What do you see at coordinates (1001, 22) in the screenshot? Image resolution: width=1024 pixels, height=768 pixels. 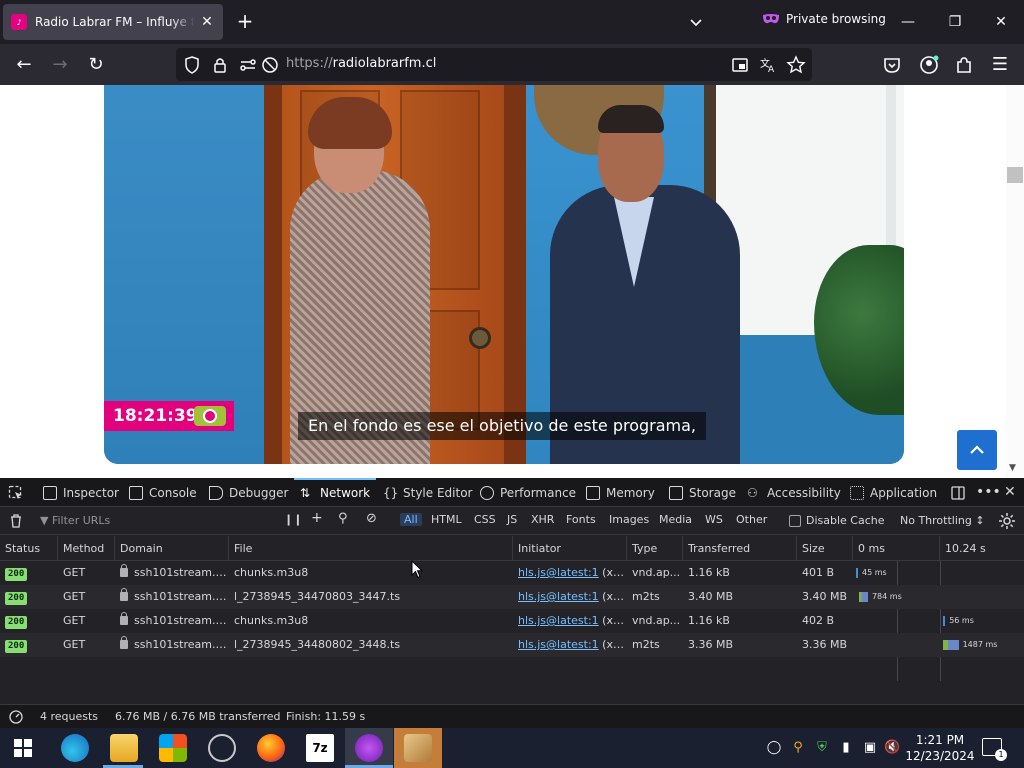 I see `close-window-button: ✕` at bounding box center [1001, 22].